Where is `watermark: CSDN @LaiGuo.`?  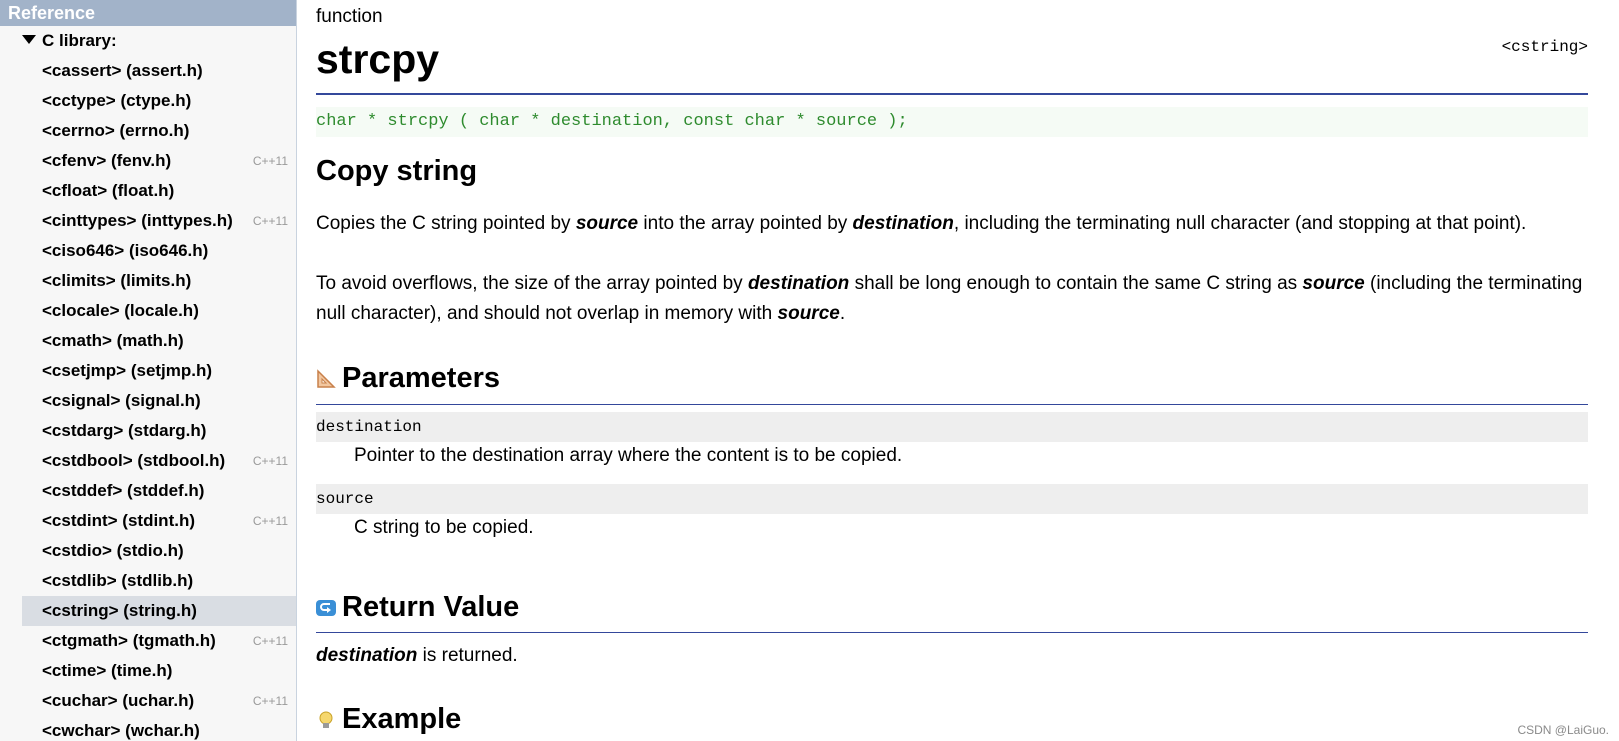 watermark: CSDN @LaiGuo. is located at coordinates (1563, 730).